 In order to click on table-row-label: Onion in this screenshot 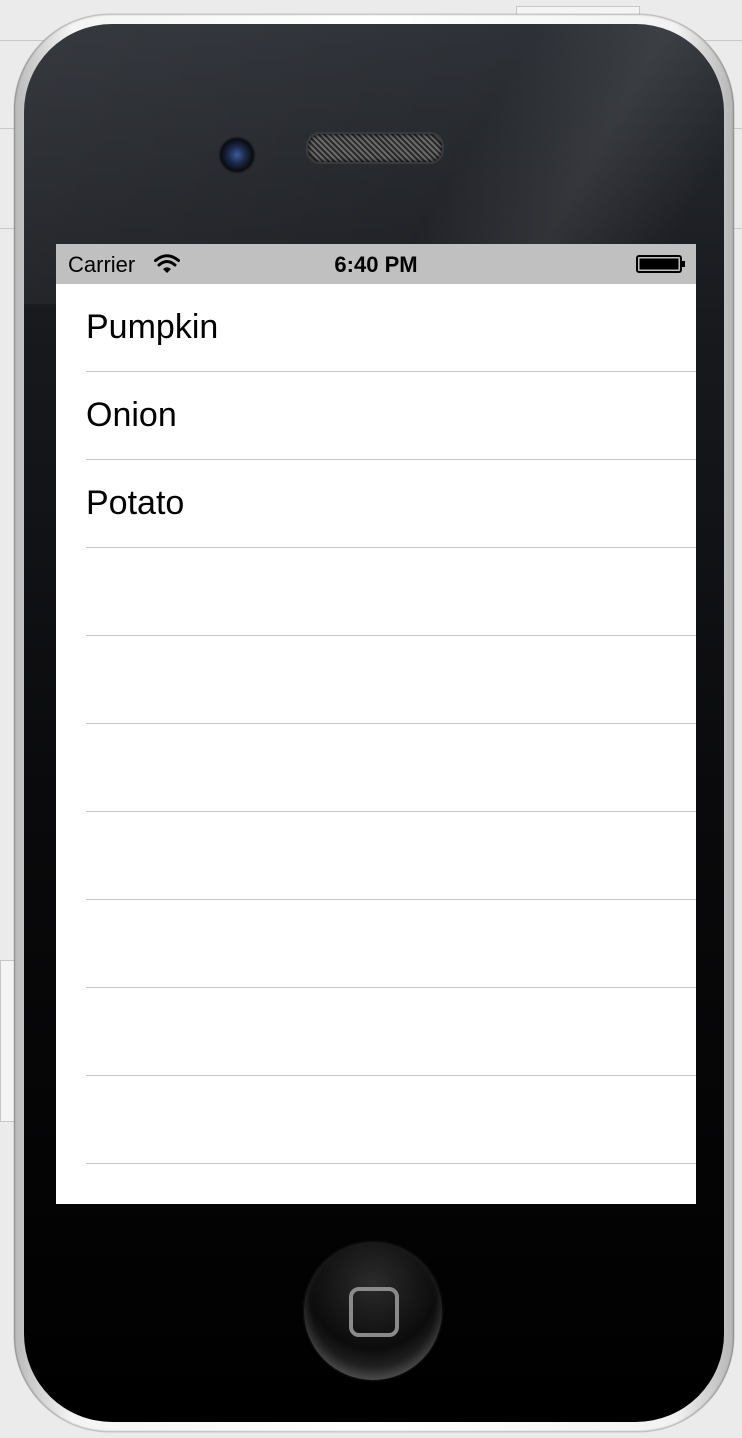, I will do `click(131, 415)`.